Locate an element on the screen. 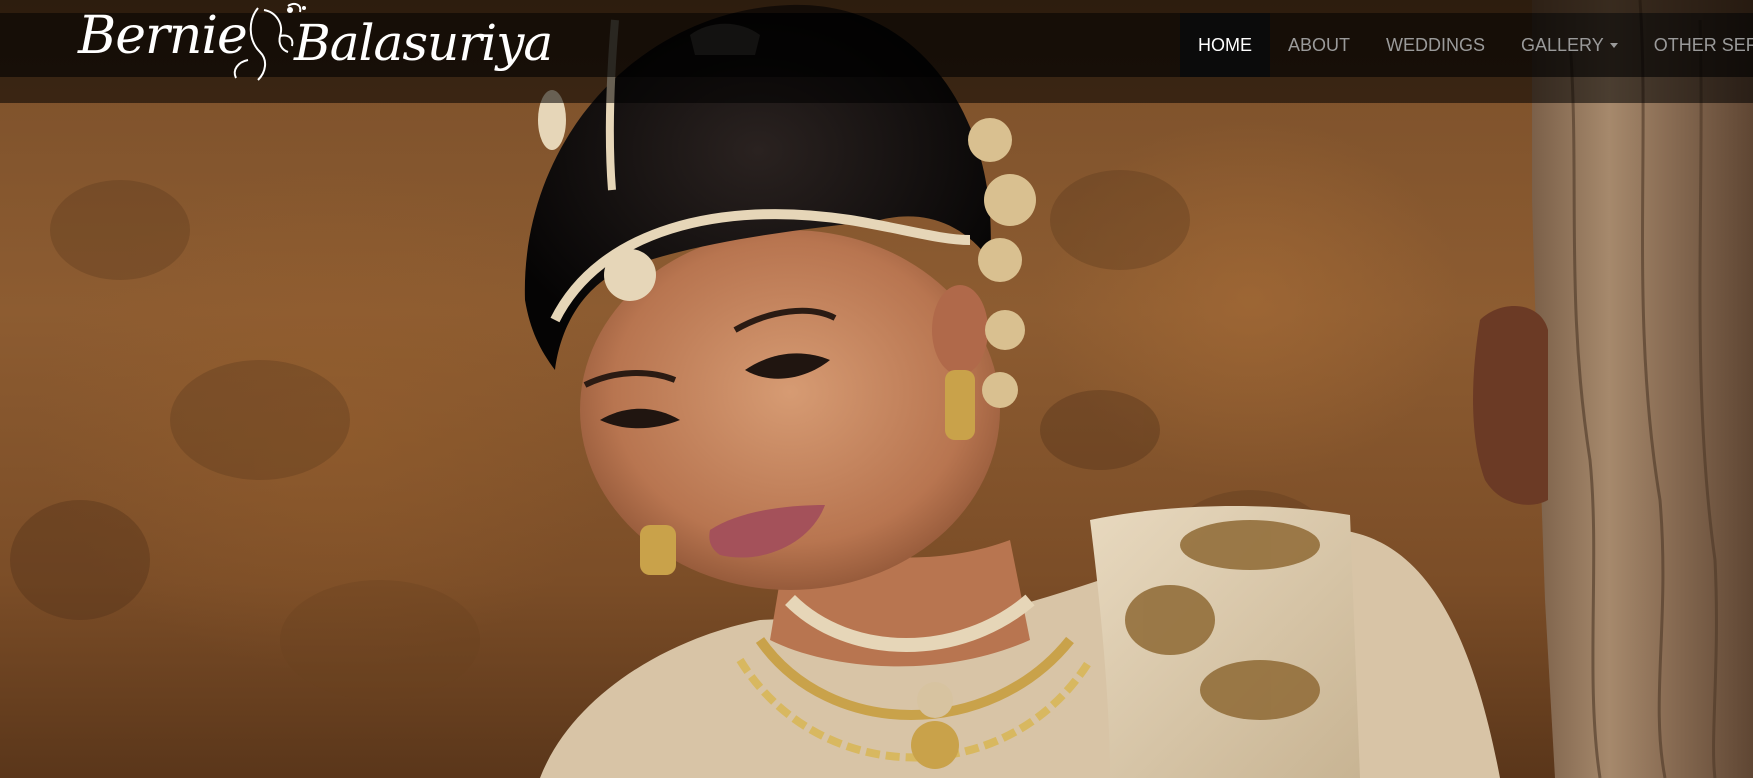 This screenshot has width=1753, height=778. nav-item-weddings: WEDDINGS is located at coordinates (1435, 45).